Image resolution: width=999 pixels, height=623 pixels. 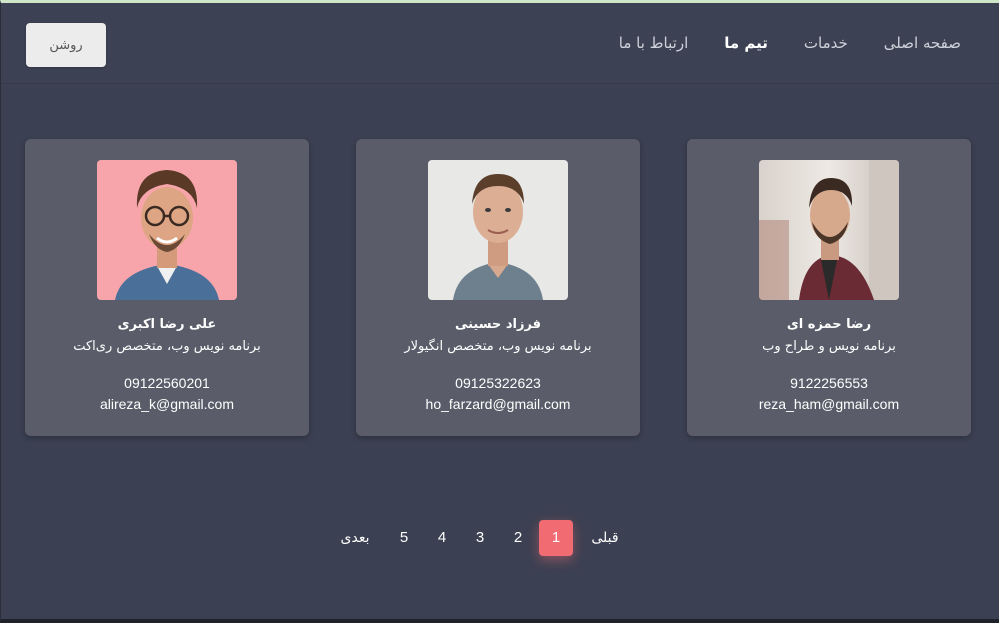 What do you see at coordinates (167, 346) in the screenshot?
I see `member-role: برنامه نویس وب، متخصص ری‌اکت` at bounding box center [167, 346].